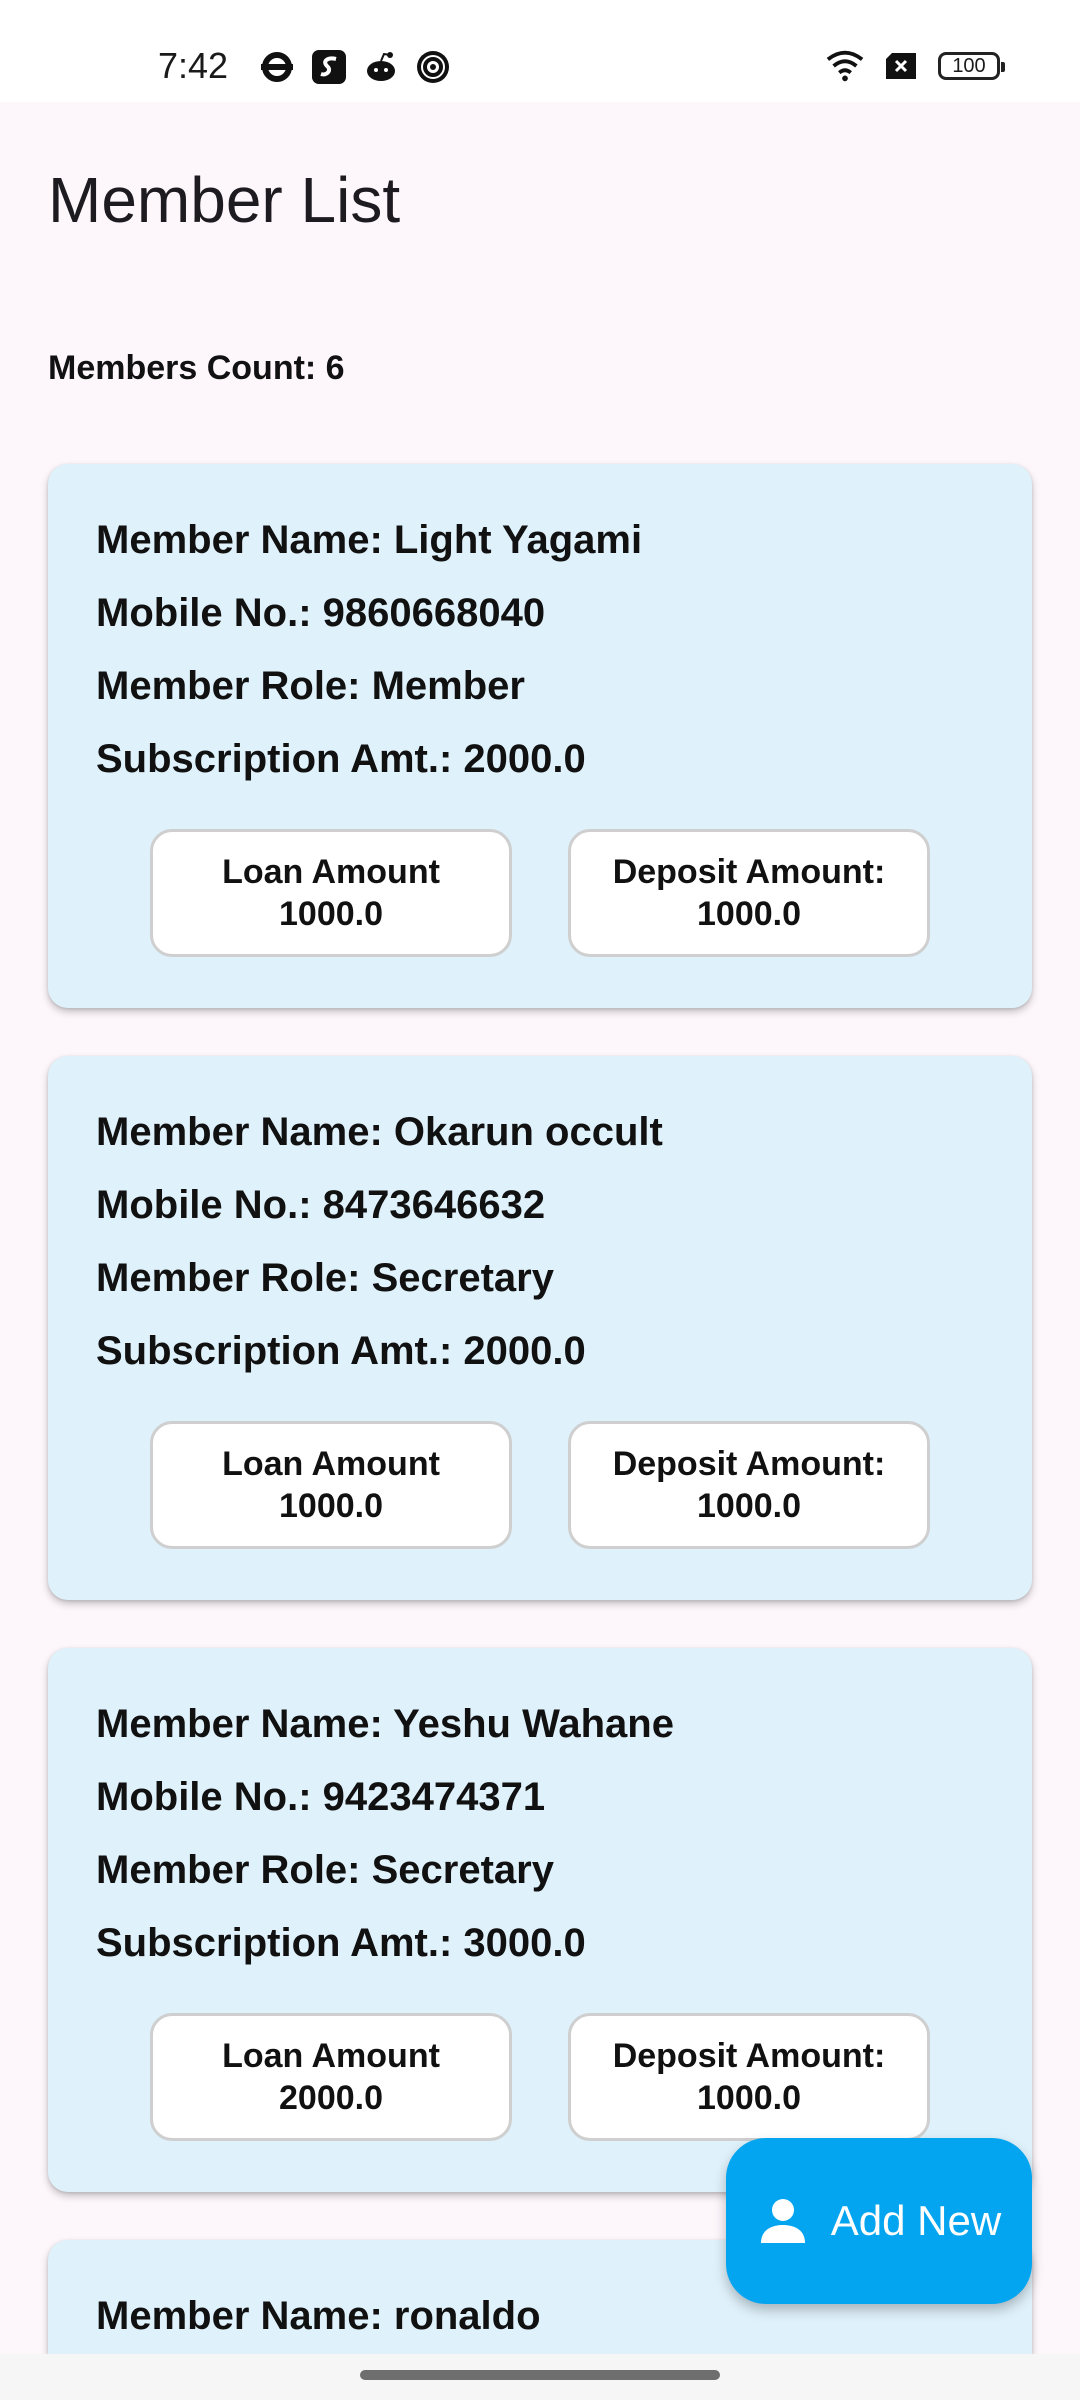  I want to click on member-mobile: Mobile No.: 9860668040, so click(321, 613).